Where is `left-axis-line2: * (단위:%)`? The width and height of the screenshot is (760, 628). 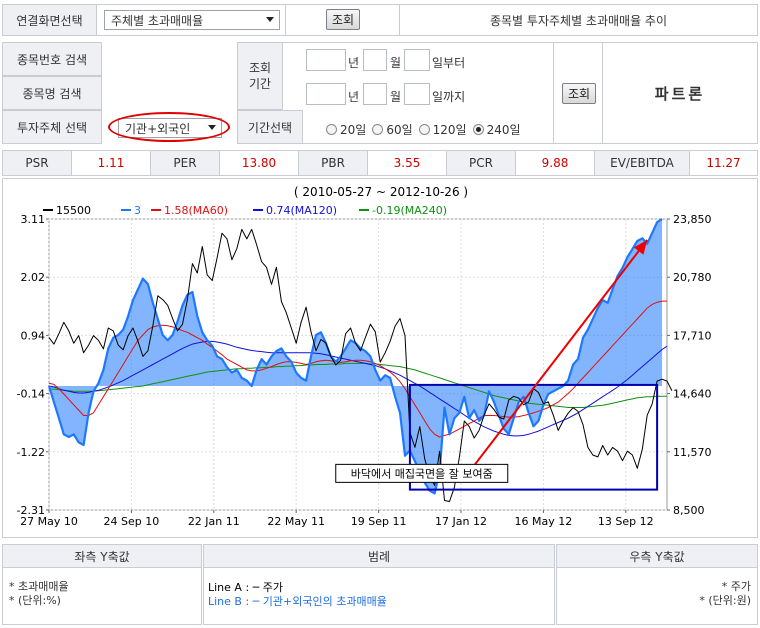
left-axis-line2: * (단위:%) is located at coordinates (35, 600).